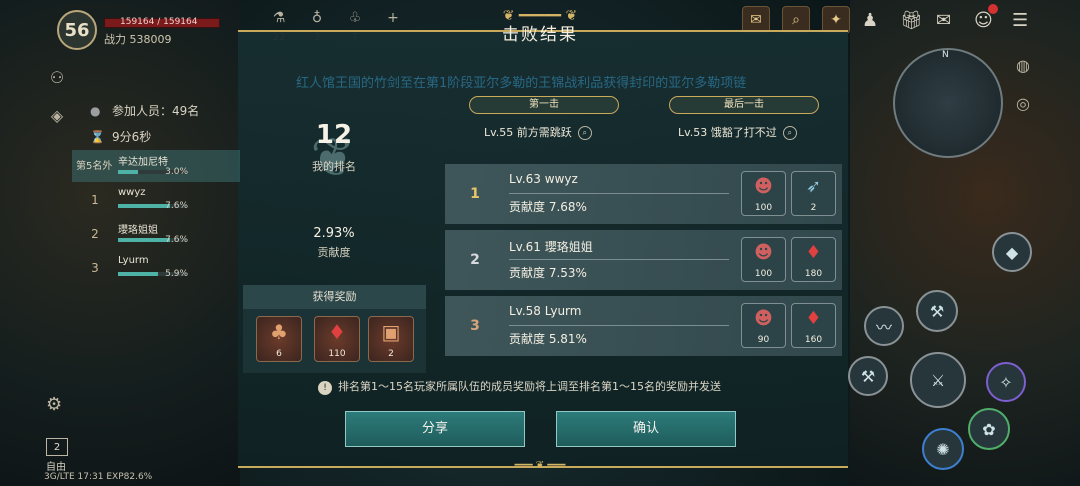  What do you see at coordinates (744, 105) in the screenshot?
I see `last-hit-label: 最后一击` at bounding box center [744, 105].